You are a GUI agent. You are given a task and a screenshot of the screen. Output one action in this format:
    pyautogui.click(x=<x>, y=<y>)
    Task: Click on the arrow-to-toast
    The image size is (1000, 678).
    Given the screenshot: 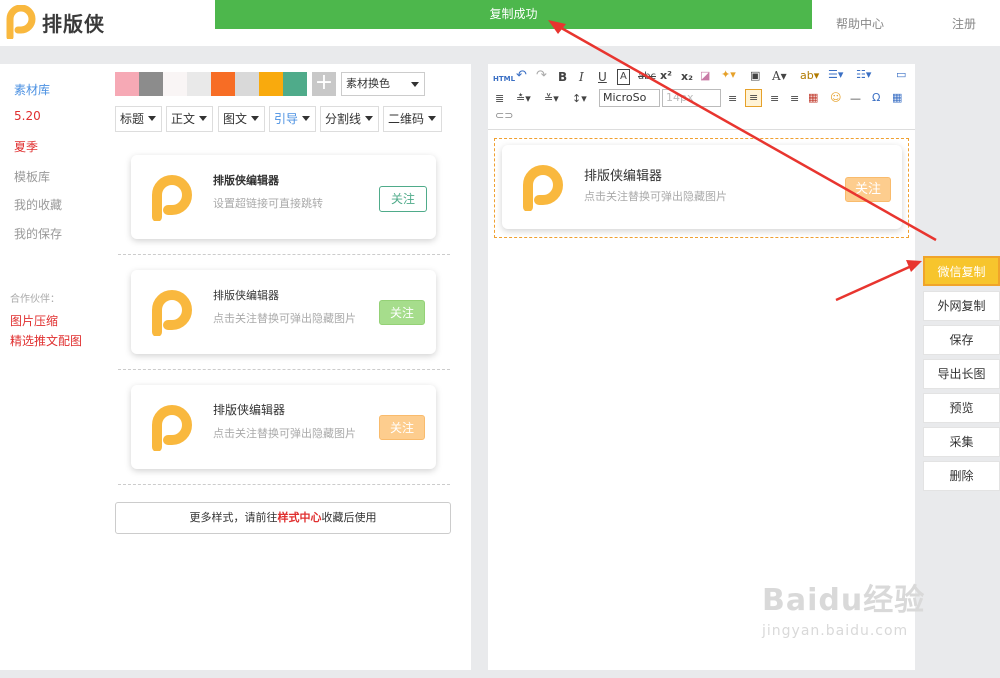 What is the action you would take?
    pyautogui.click(x=746, y=132)
    